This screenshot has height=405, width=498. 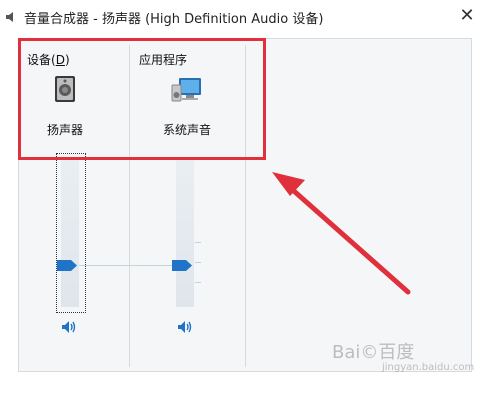 I want to click on watermark-url: jingyan.baidu.com, so click(x=428, y=367).